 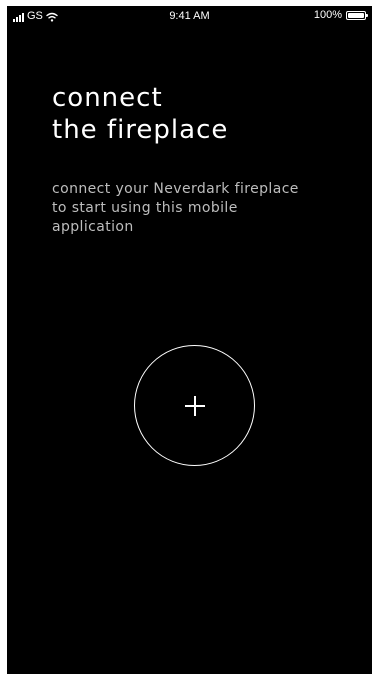 What do you see at coordinates (145, 208) in the screenshot?
I see `description-line-2: to start using this mobile` at bounding box center [145, 208].